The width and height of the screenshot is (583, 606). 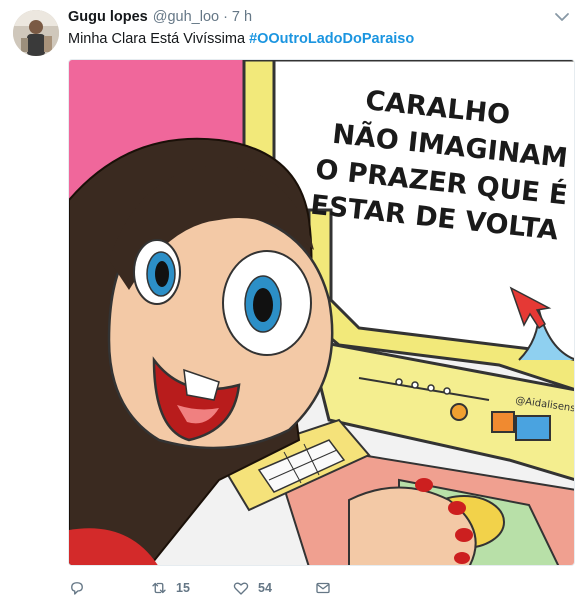 I want to click on like-button: 54, so click(x=273, y=588).